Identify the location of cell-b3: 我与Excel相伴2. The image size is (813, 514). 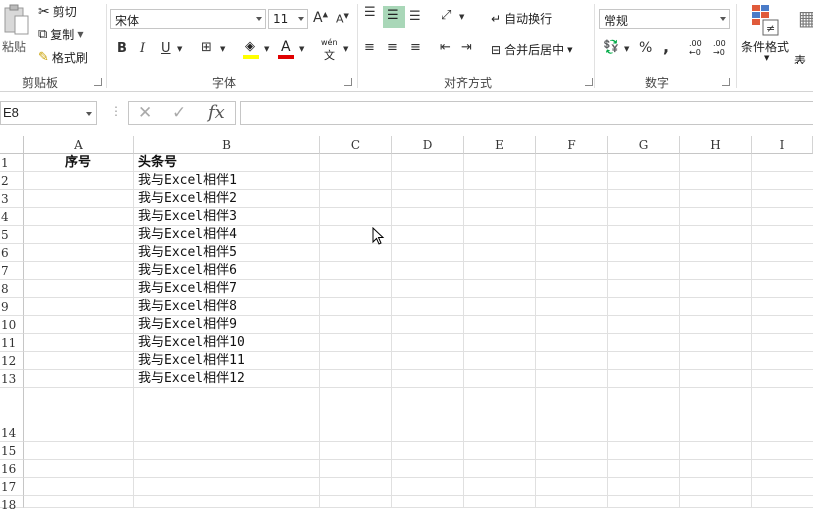
(187, 199).